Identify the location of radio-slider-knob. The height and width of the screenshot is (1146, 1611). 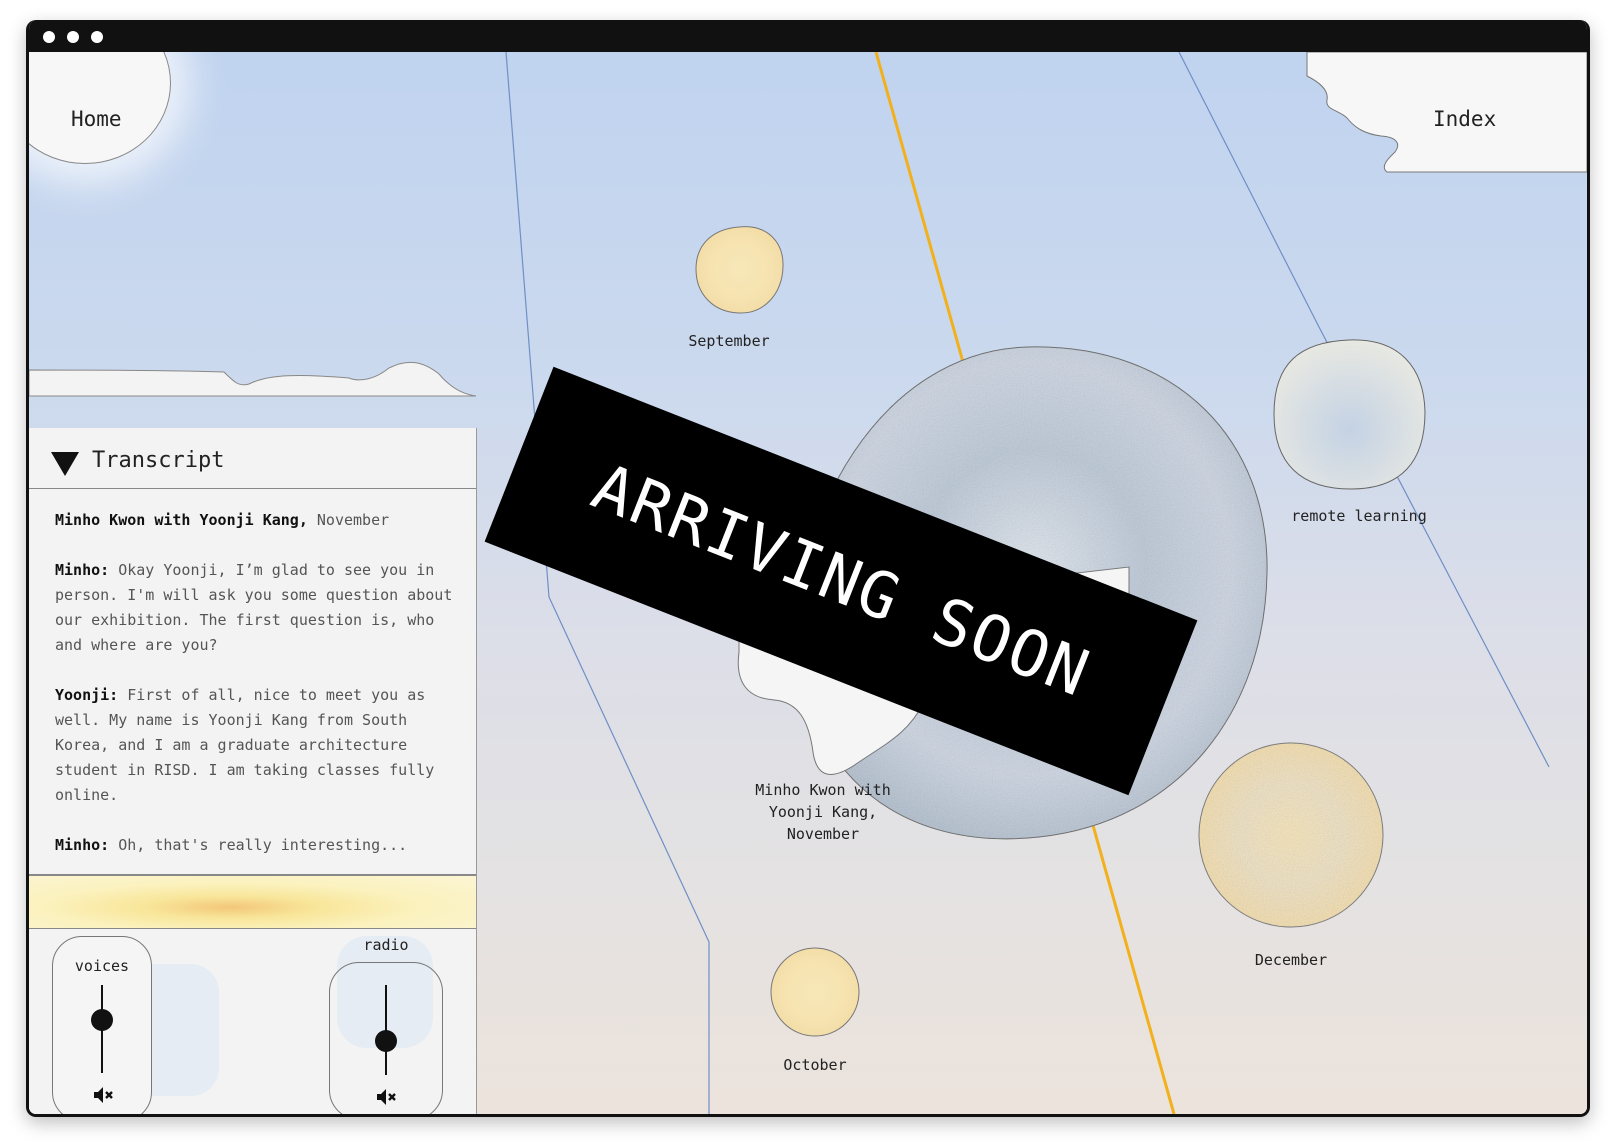
(386, 1040).